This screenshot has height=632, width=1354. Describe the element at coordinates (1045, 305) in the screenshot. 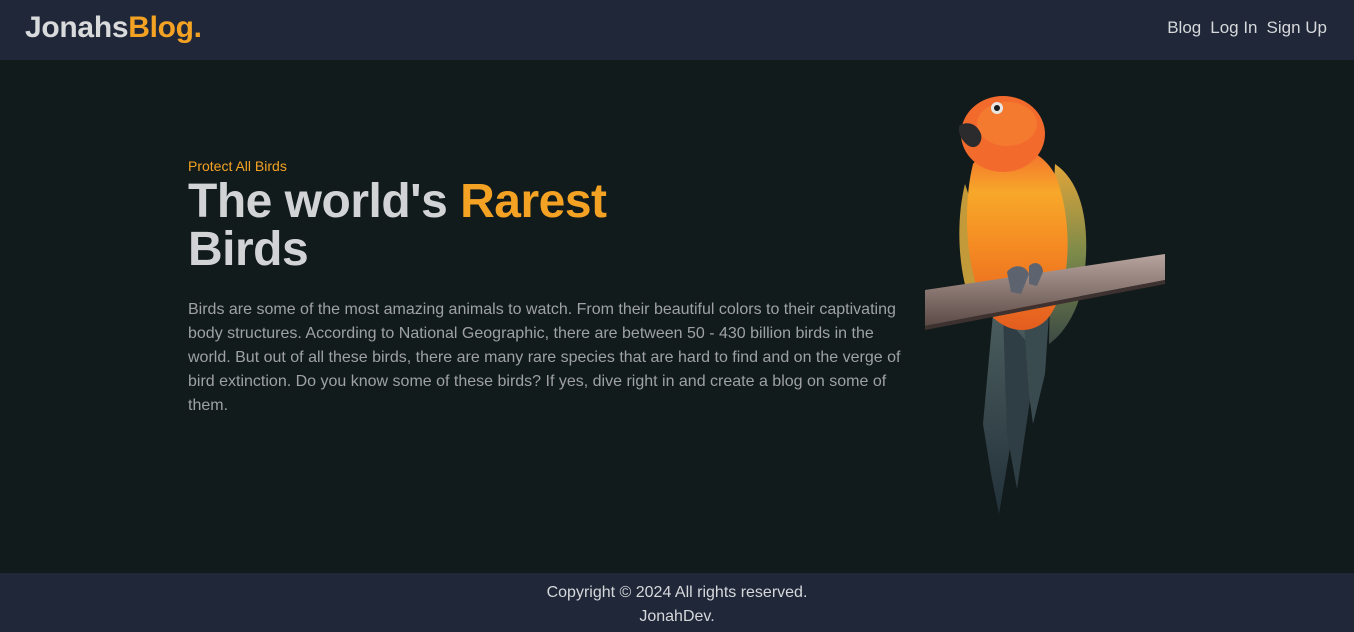

I see `parrot-image` at that location.